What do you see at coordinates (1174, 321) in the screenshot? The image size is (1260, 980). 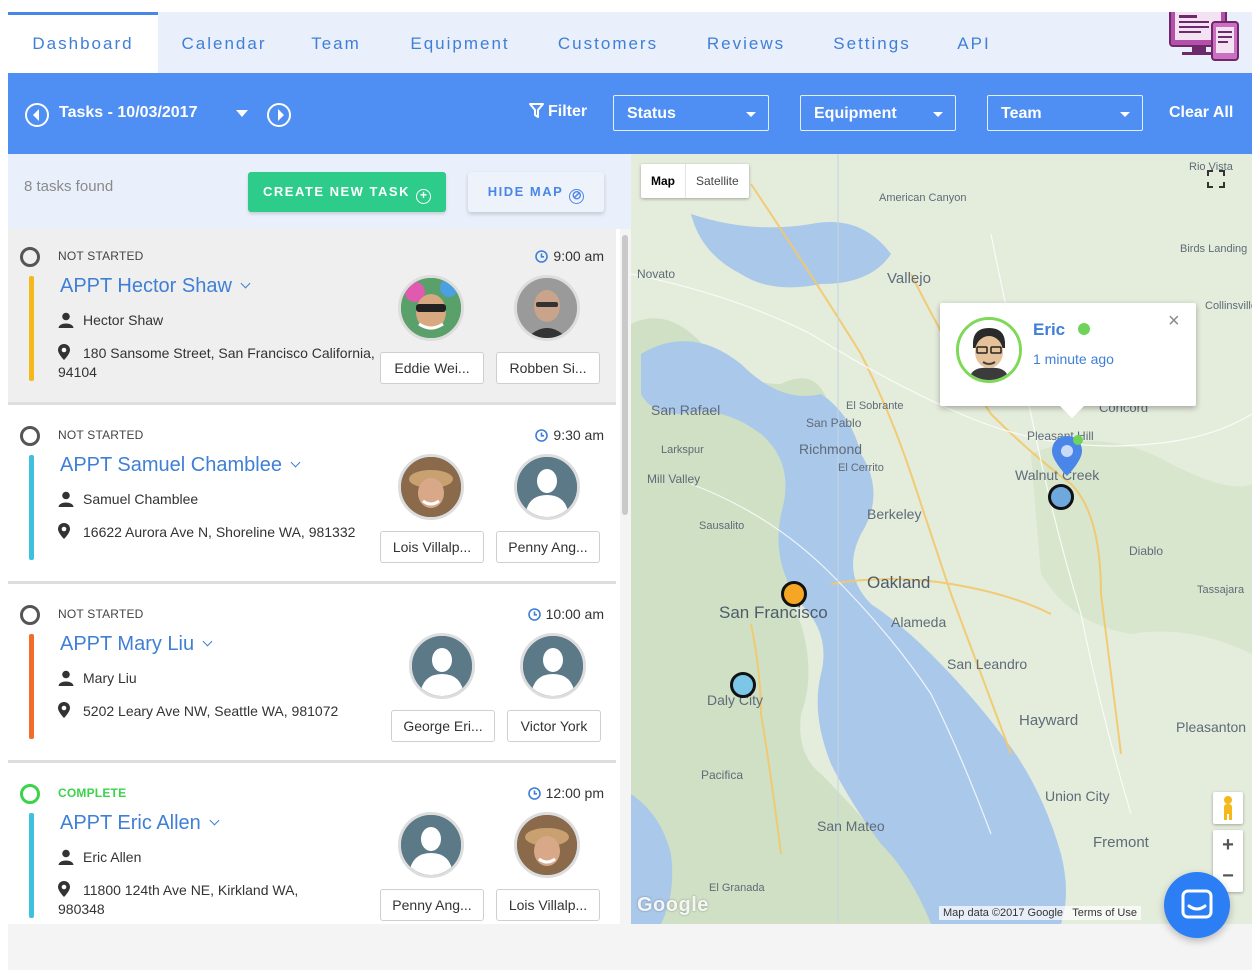 I see `close-icon: ×` at bounding box center [1174, 321].